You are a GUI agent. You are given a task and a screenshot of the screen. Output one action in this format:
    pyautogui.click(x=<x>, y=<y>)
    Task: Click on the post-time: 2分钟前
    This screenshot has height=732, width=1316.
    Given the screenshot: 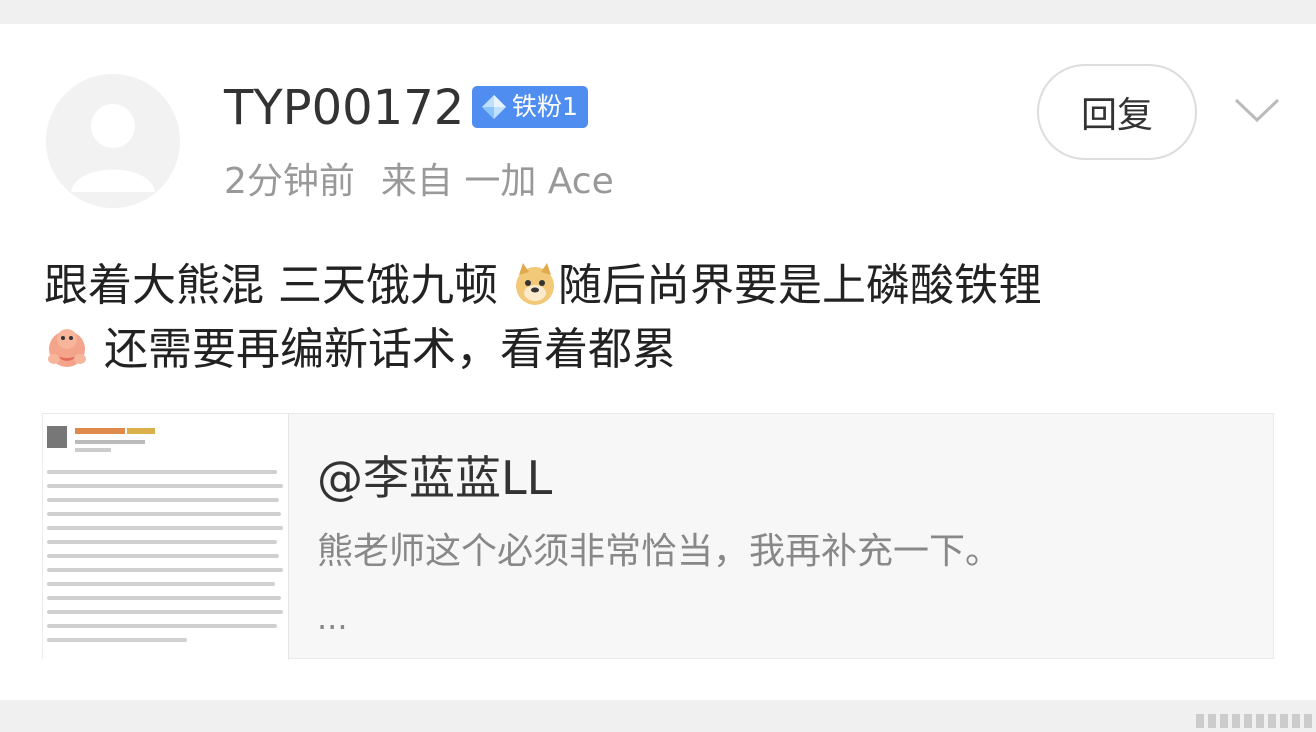 What is the action you would take?
    pyautogui.click(x=289, y=181)
    